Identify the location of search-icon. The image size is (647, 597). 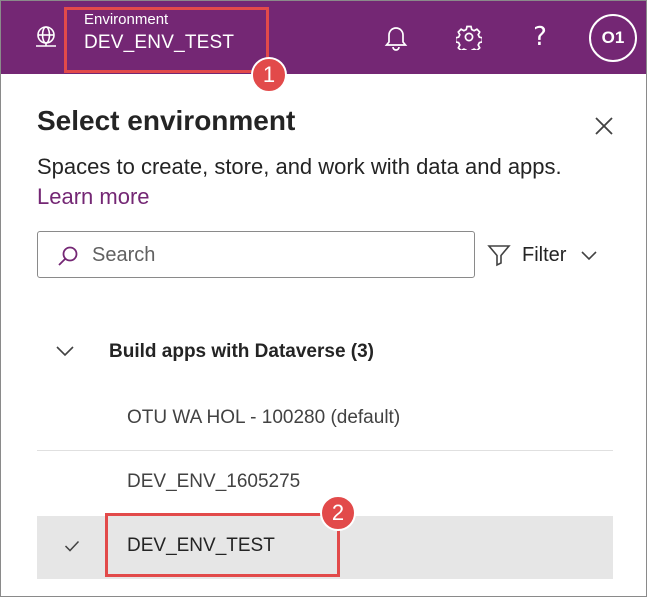
(68, 256).